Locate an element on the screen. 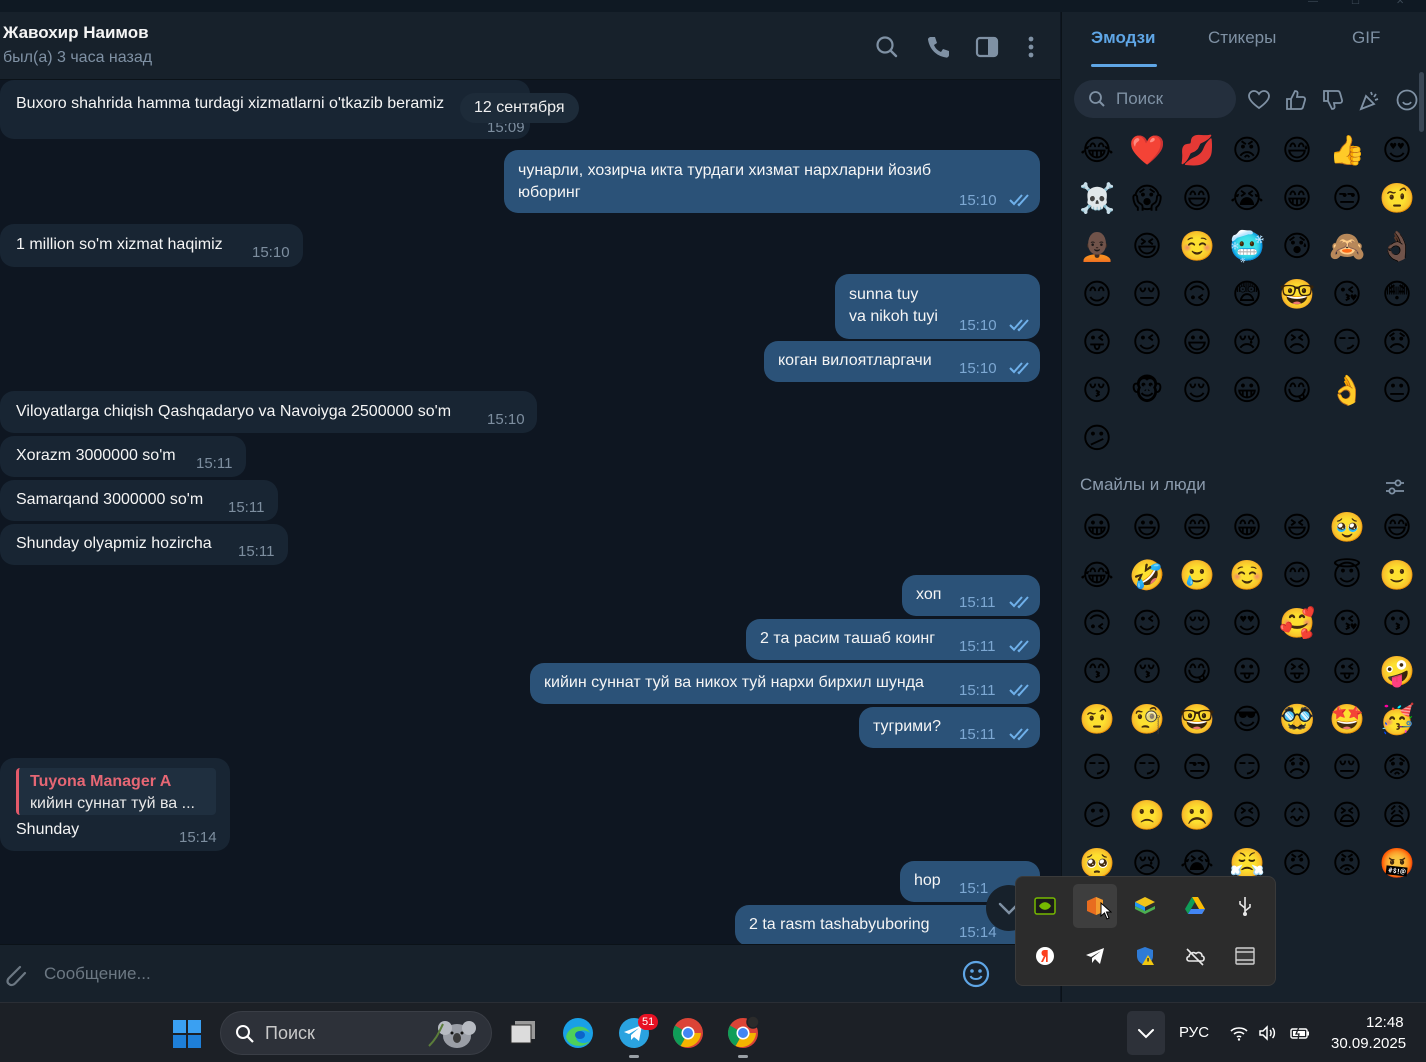  message-input is located at coordinates (484, 974).